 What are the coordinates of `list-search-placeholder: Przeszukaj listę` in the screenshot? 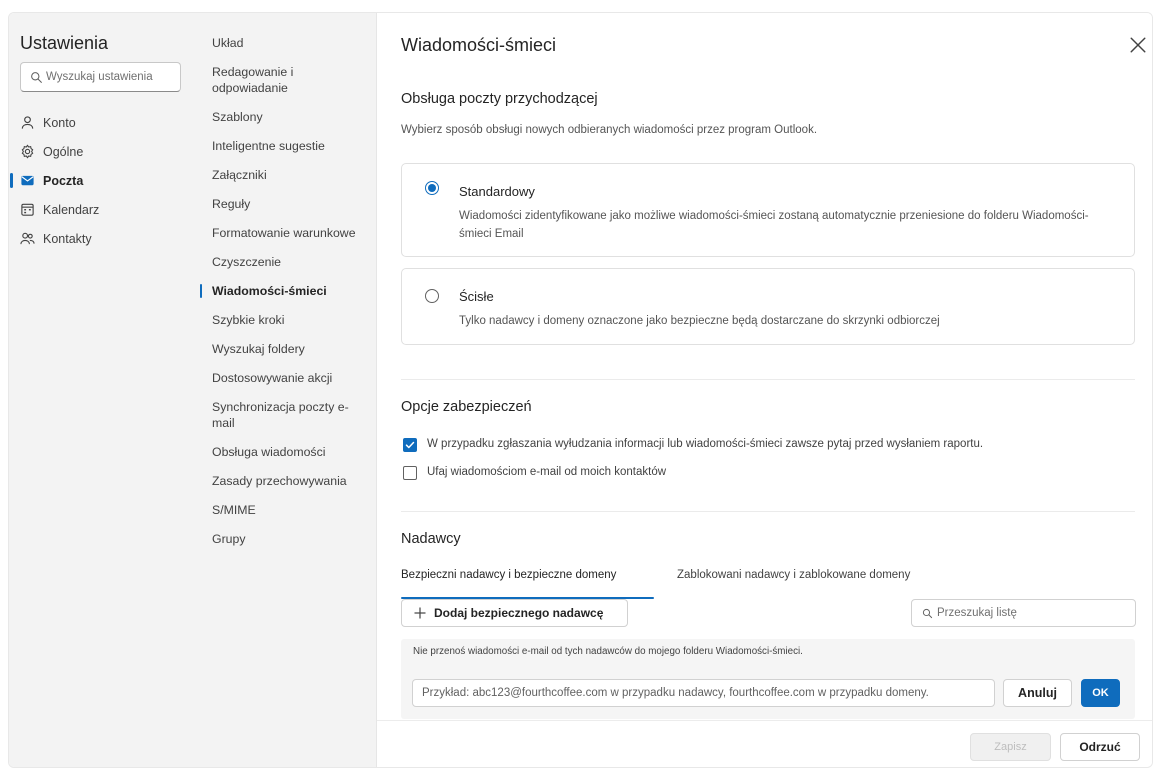 It's located at (977, 613).